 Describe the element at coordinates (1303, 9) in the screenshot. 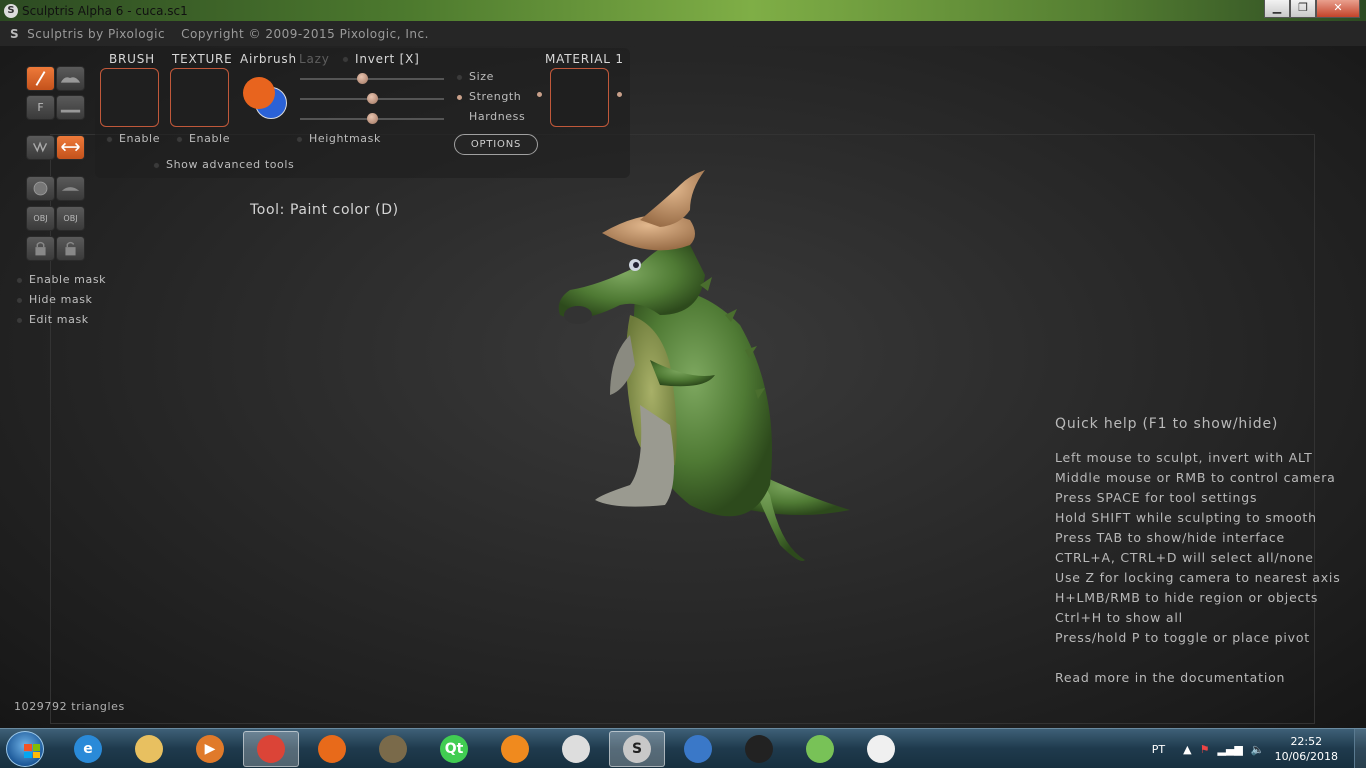

I see `maximize-button: ❐` at that location.